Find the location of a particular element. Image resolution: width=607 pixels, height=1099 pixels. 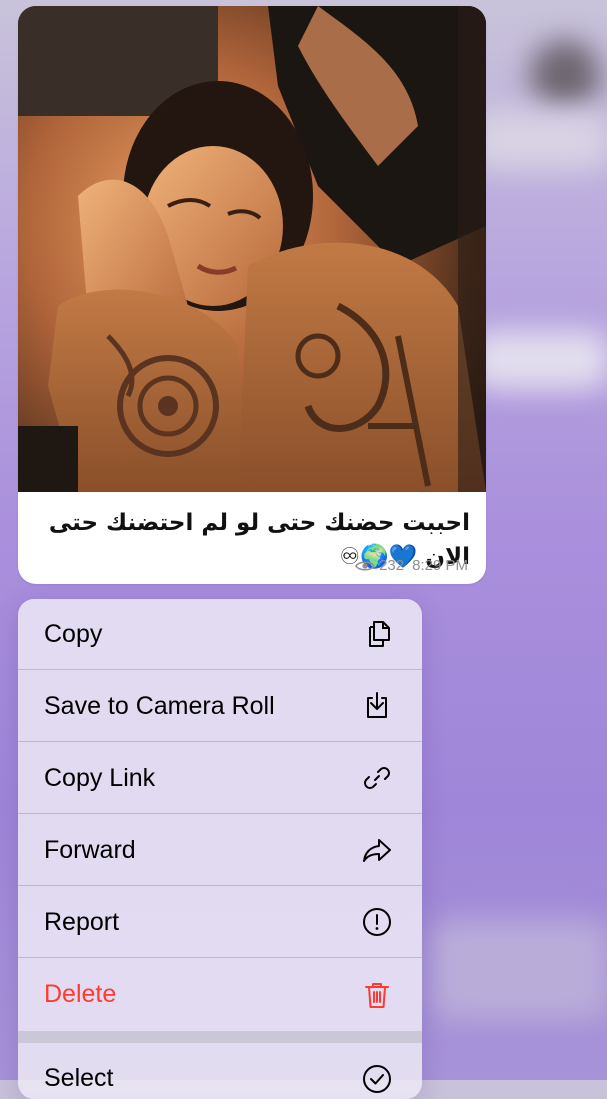

view-count: 232 is located at coordinates (392, 565).